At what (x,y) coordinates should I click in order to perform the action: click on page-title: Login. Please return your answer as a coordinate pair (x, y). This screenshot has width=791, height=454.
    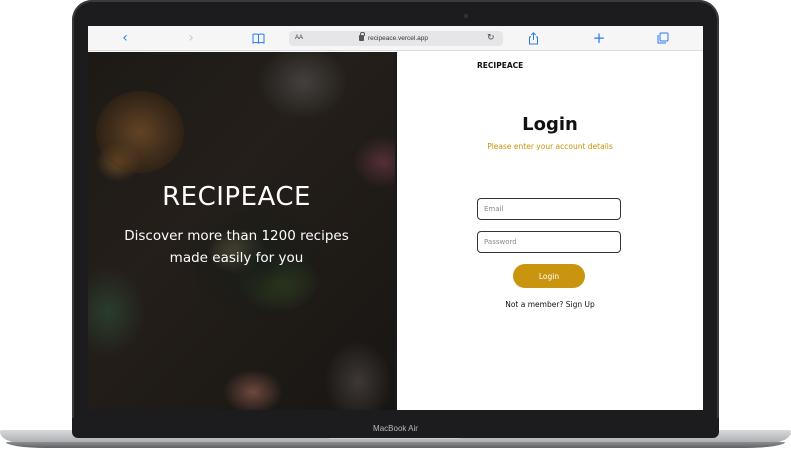
    Looking at the image, I should click on (550, 124).